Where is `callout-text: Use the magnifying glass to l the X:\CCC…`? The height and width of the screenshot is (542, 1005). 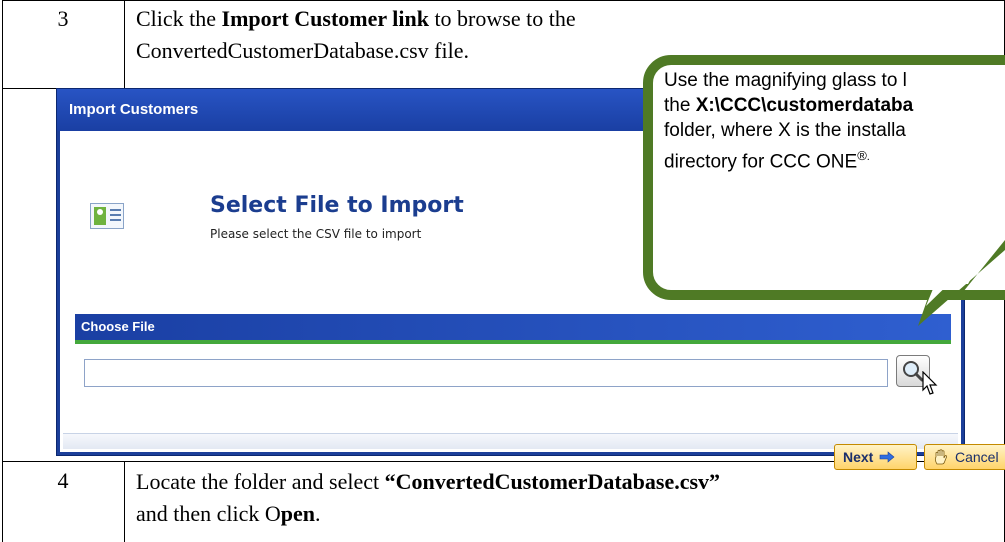 callout-text: Use the magnifying glass to l the X:\CCC… is located at coordinates (834, 121).